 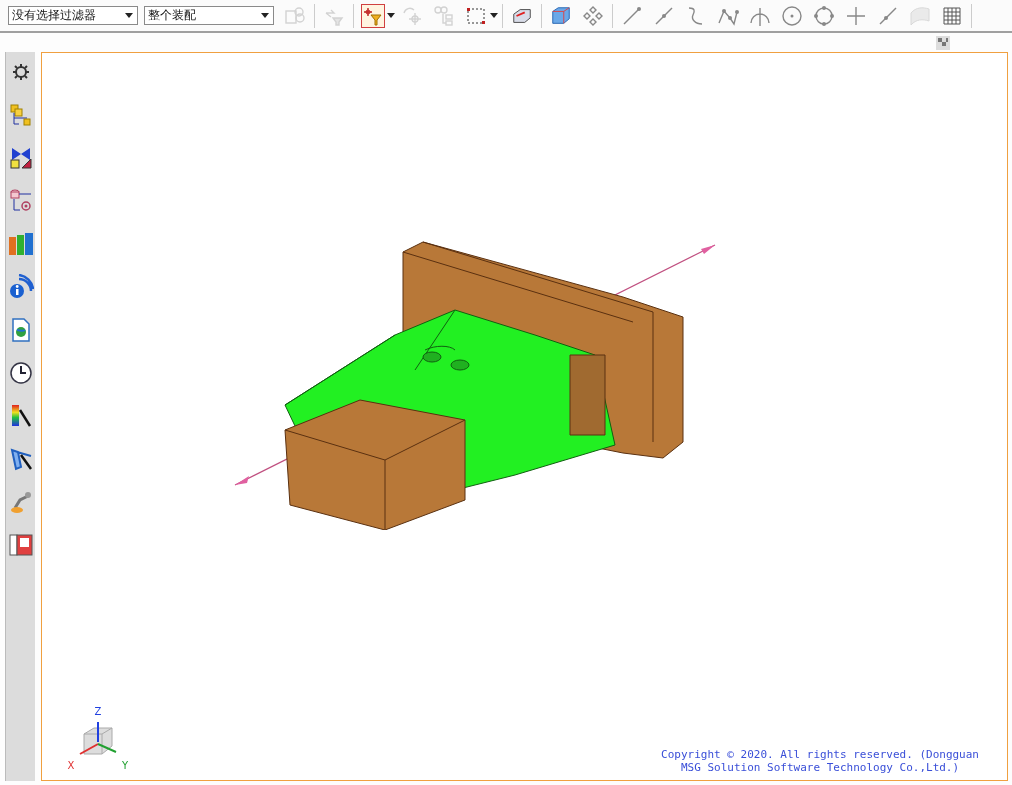 I want to click on assembly-tree-icon, so click(x=20, y=115).